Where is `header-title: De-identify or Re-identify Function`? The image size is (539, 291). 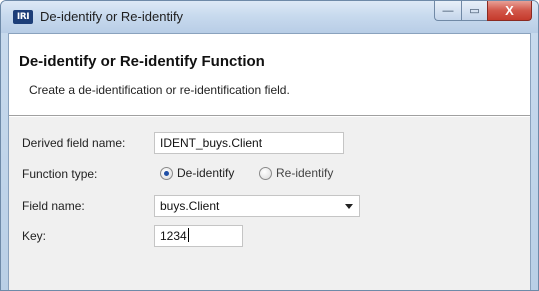
header-title: De-identify or Re-identify Function is located at coordinates (142, 61).